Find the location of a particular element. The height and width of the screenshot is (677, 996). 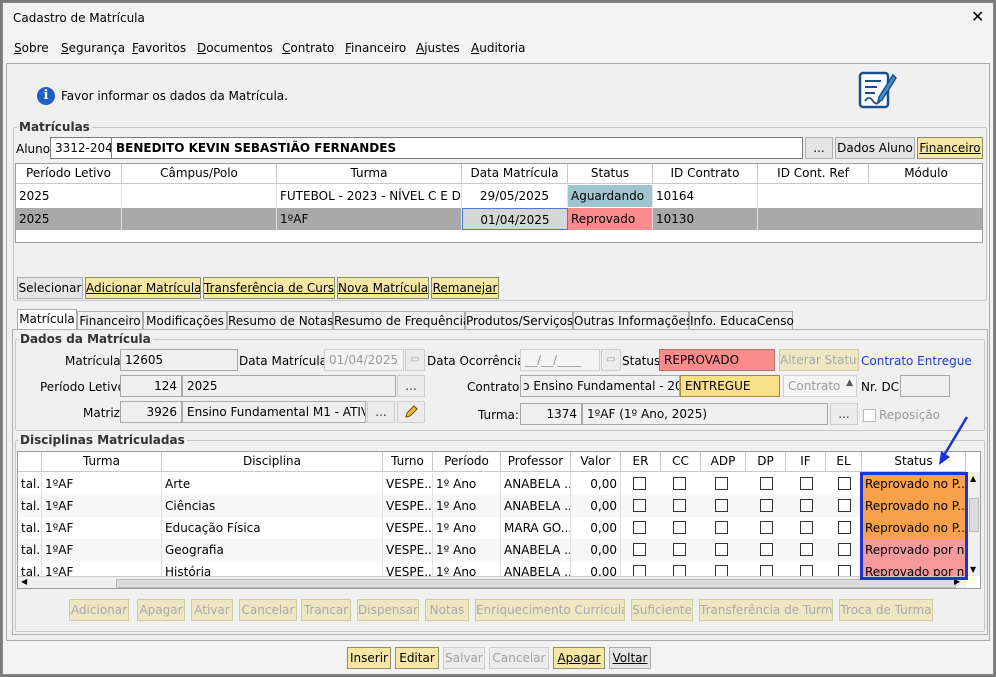

disciplina-enriquecimento-curricular-button: Enriquecimento Curricular is located at coordinates (550, 610).